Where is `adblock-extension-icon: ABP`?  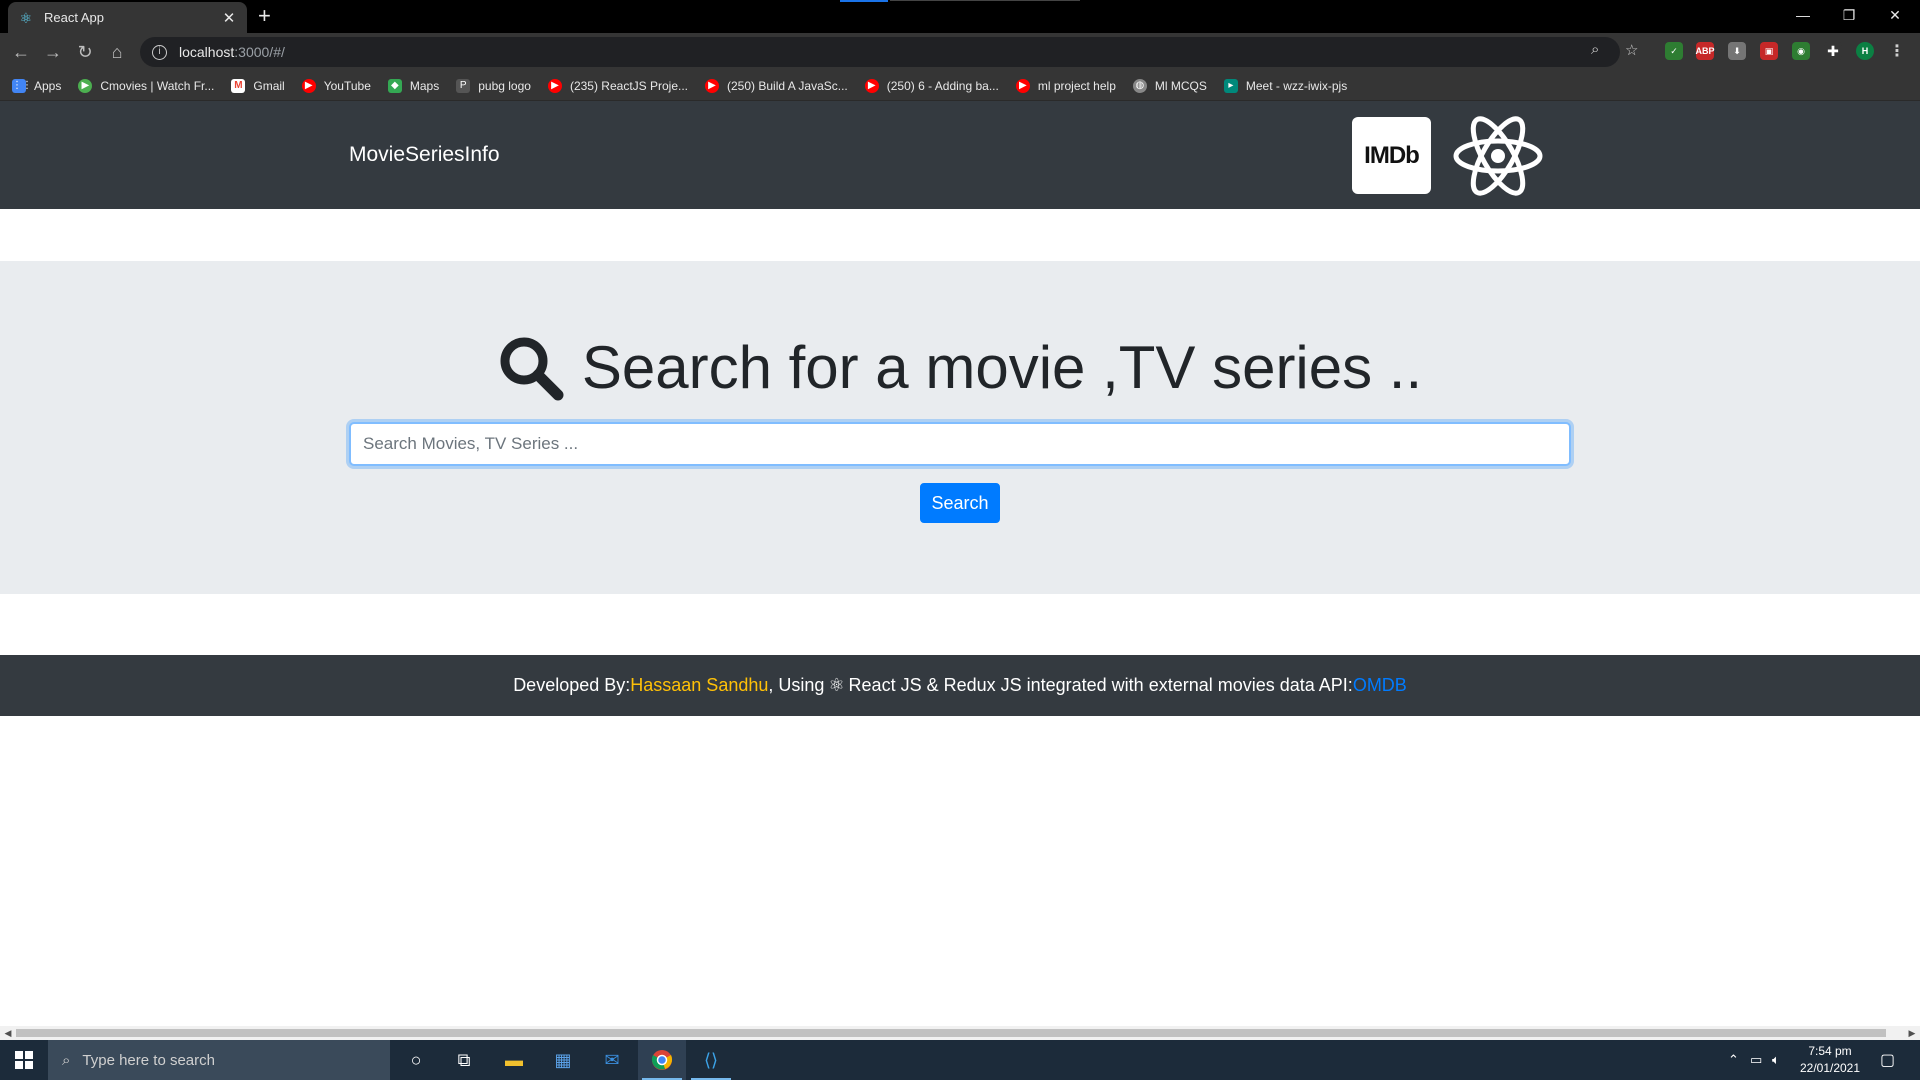
adblock-extension-icon: ABP is located at coordinates (1705, 51).